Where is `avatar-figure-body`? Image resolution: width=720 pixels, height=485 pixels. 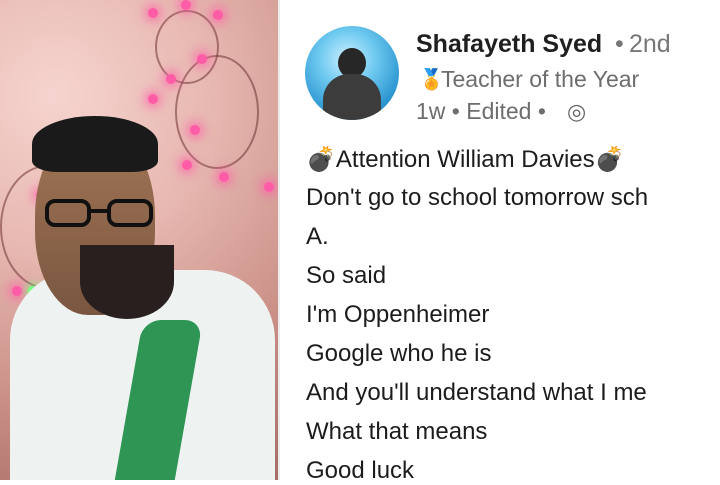 avatar-figure-body is located at coordinates (352, 97).